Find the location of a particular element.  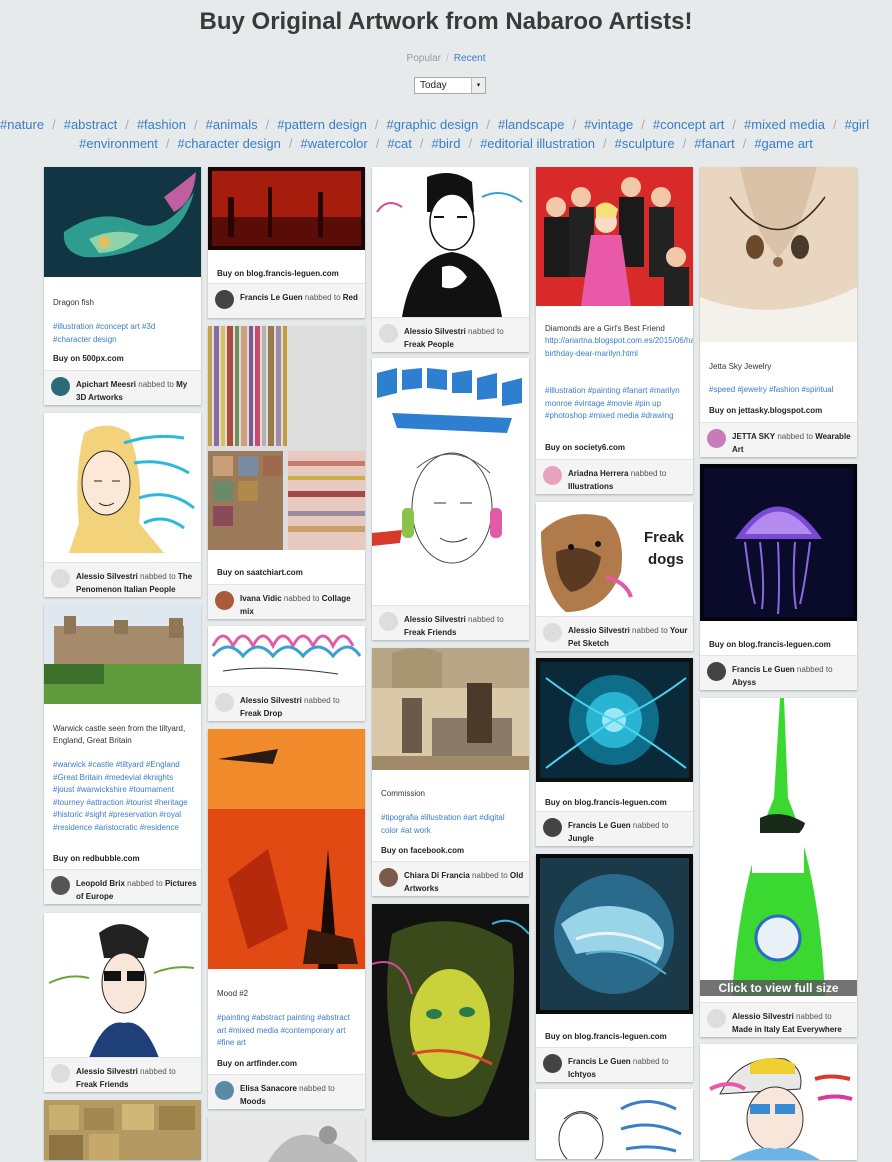

tag-link: #girl is located at coordinates (857, 124).